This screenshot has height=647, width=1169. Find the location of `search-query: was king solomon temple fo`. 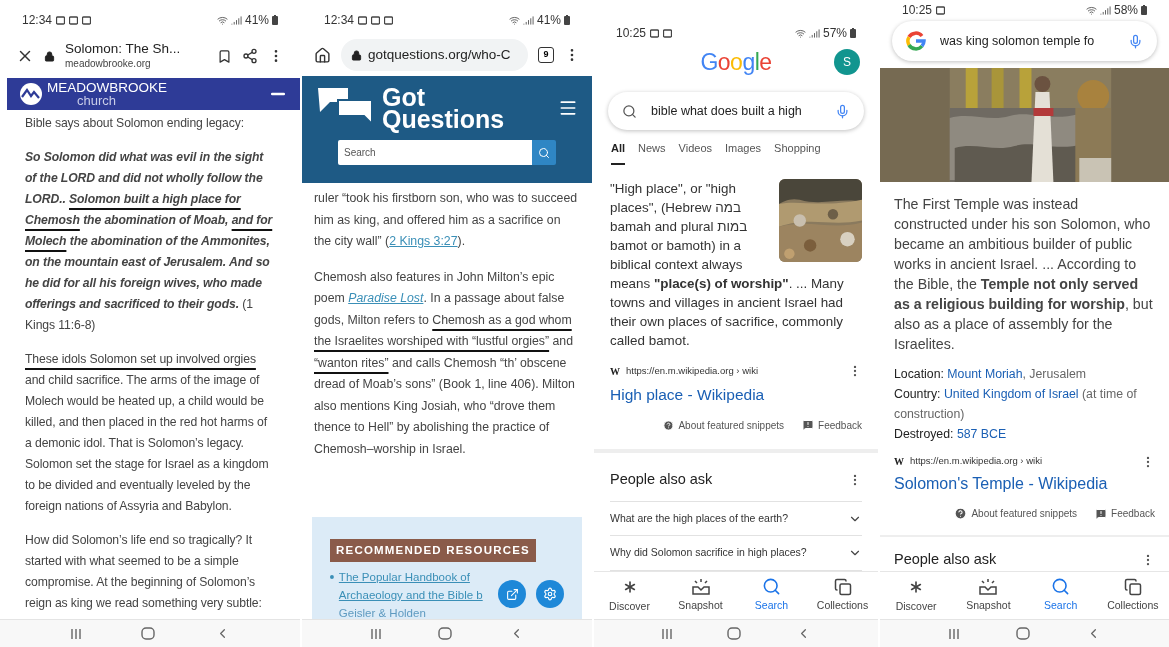

search-query: was king solomon temple fo is located at coordinates (1018, 41).